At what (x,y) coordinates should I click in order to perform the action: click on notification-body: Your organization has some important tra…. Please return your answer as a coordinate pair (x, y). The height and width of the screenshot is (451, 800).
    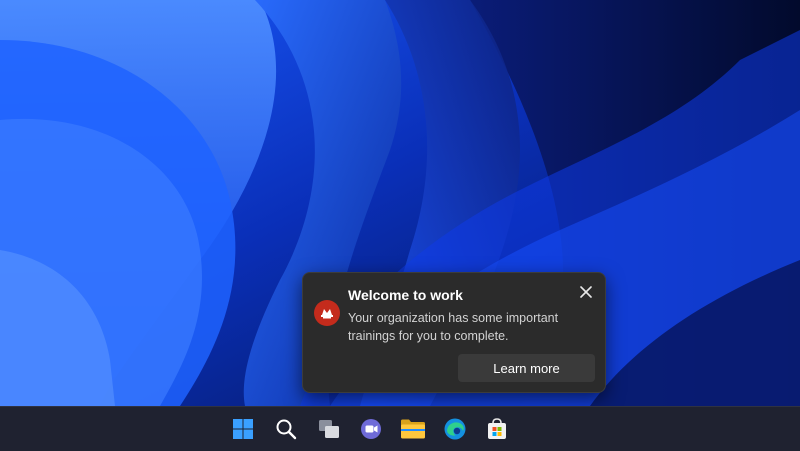
    Looking at the image, I should click on (453, 327).